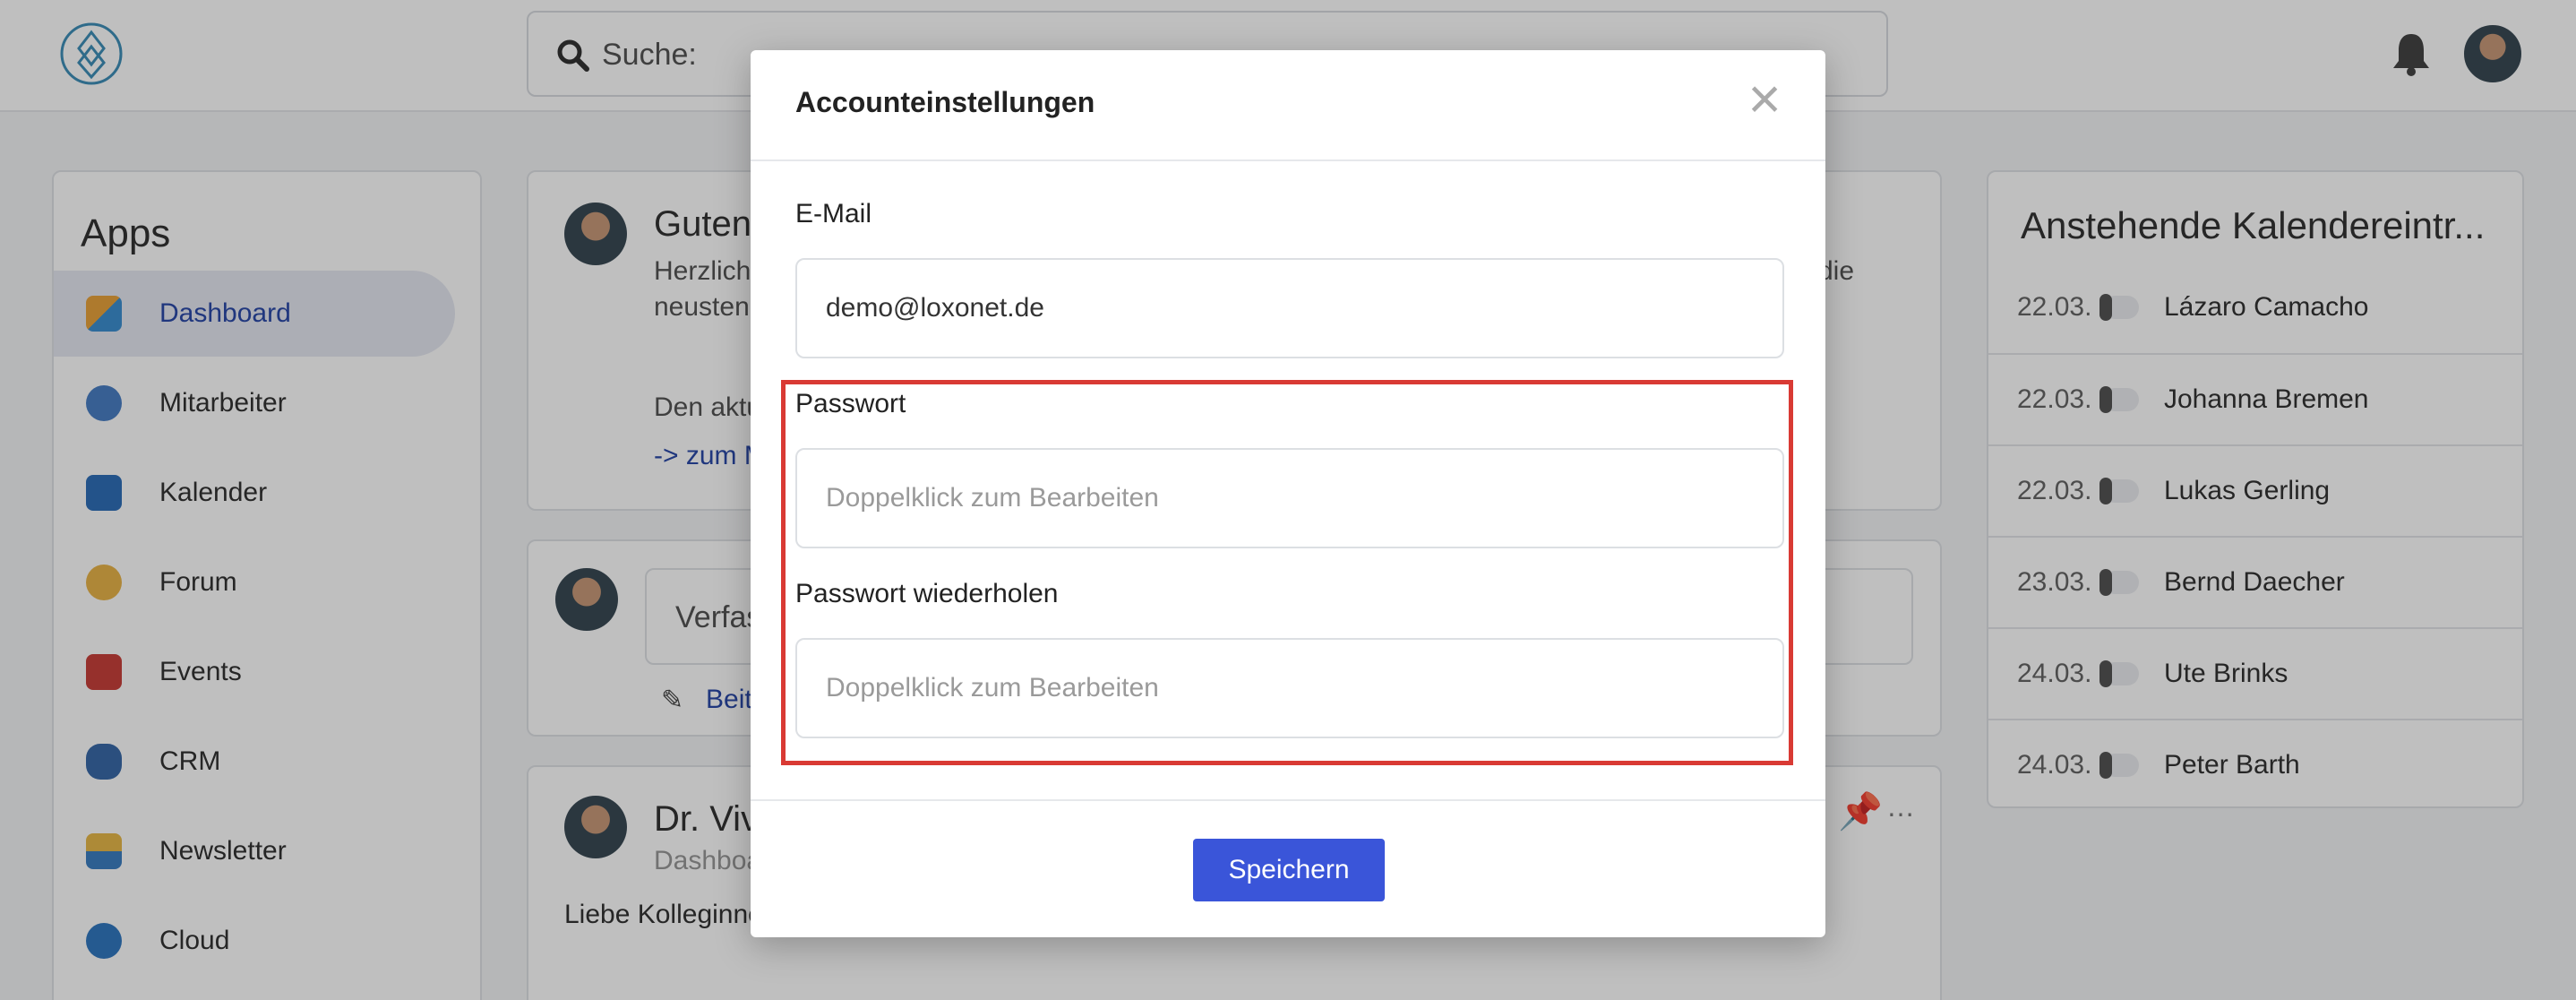 This screenshot has height=1000, width=2576. Describe the element at coordinates (1288, 106) in the screenshot. I see `dialog-header: Accounteinstellungen ×` at that location.